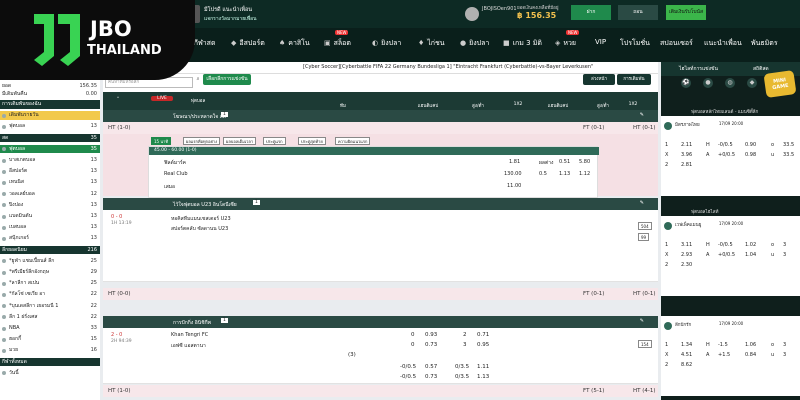 The image size is (800, 400). I want to click on nav-partners: พันธมิตร, so click(764, 43).